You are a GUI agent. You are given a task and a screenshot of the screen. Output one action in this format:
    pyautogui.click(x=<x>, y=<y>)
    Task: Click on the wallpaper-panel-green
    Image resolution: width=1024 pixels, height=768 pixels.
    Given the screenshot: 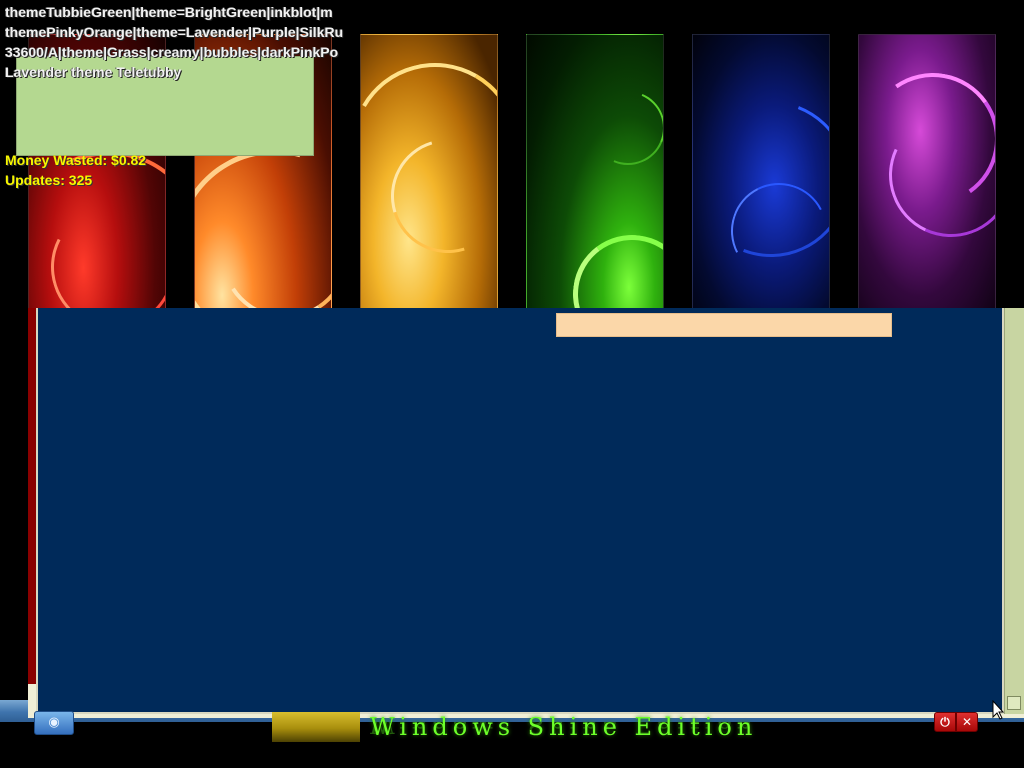 What is the action you would take?
    pyautogui.click(x=595, y=172)
    